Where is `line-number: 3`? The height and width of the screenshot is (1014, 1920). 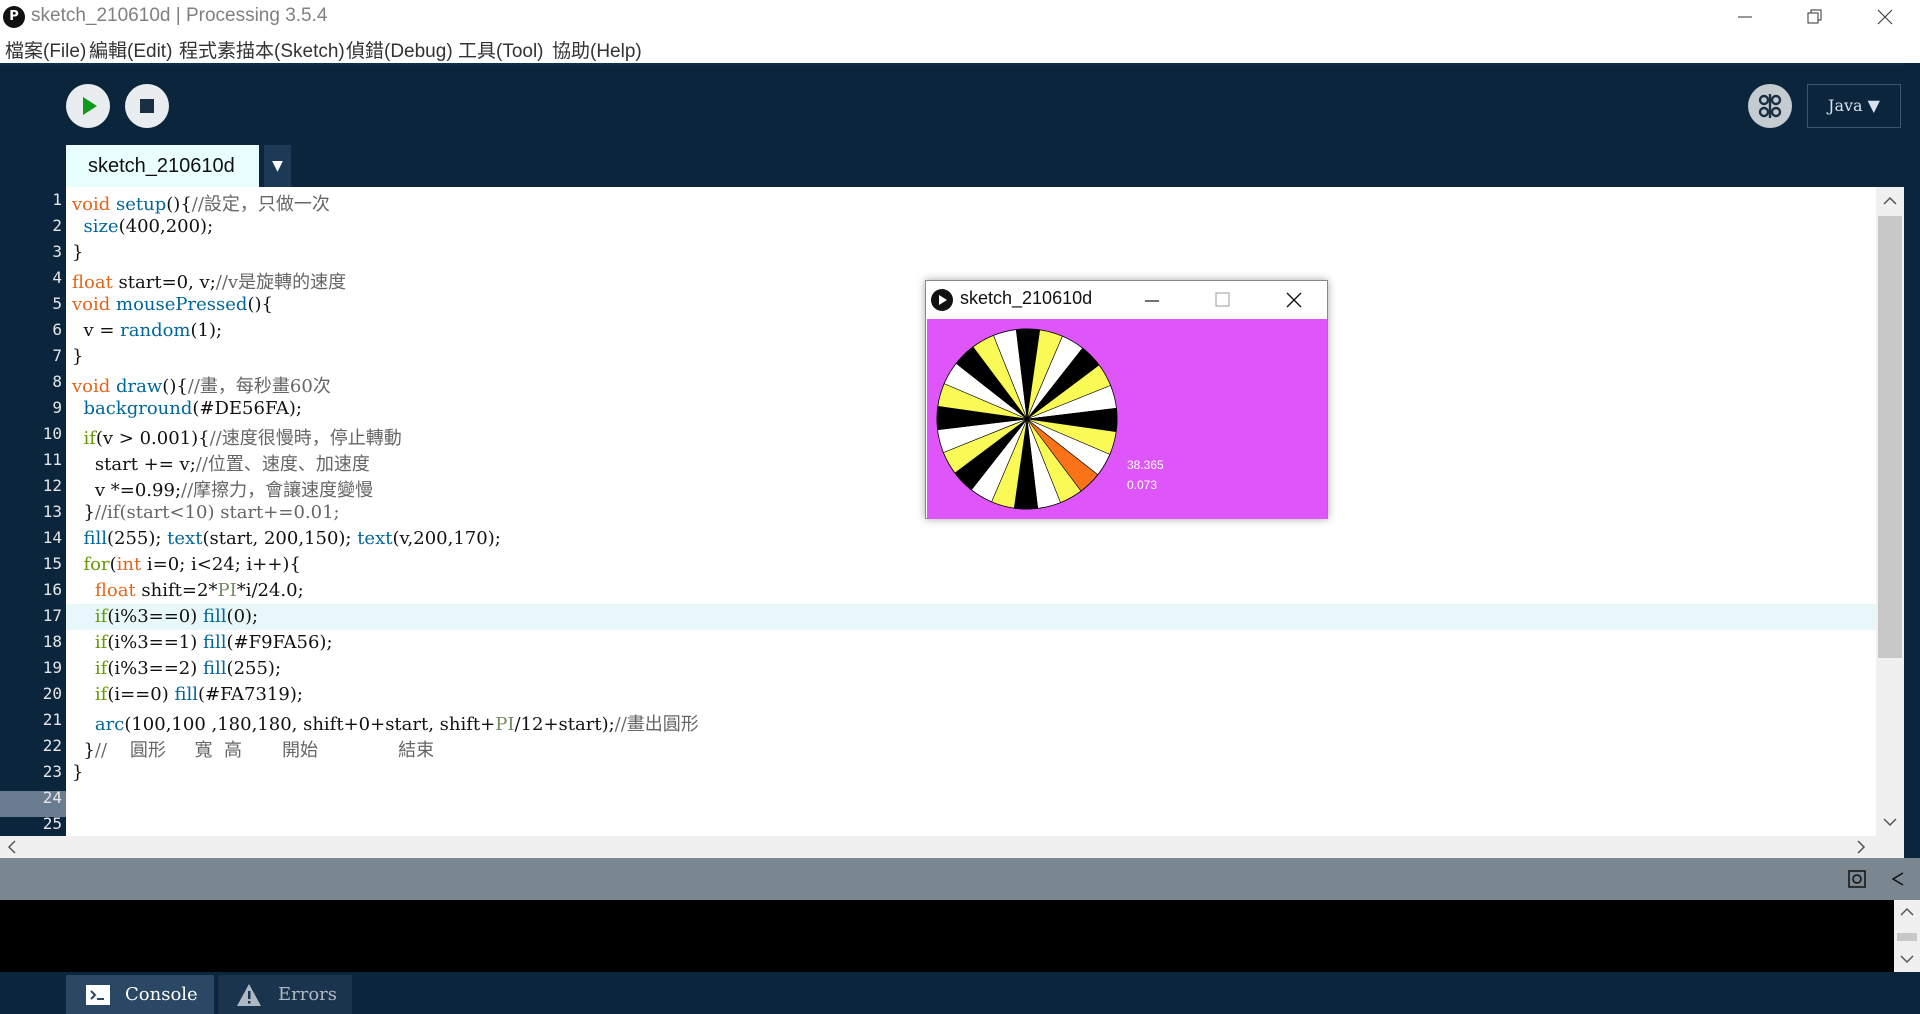 line-number: 3 is located at coordinates (57, 251).